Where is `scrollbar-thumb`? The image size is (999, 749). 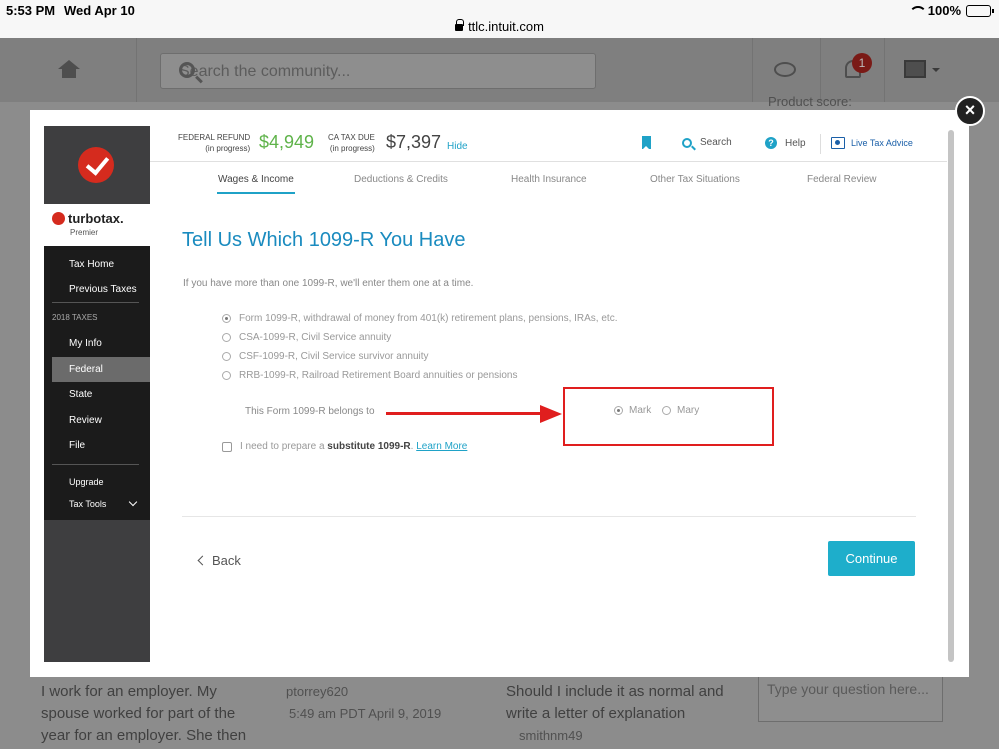 scrollbar-thumb is located at coordinates (951, 396).